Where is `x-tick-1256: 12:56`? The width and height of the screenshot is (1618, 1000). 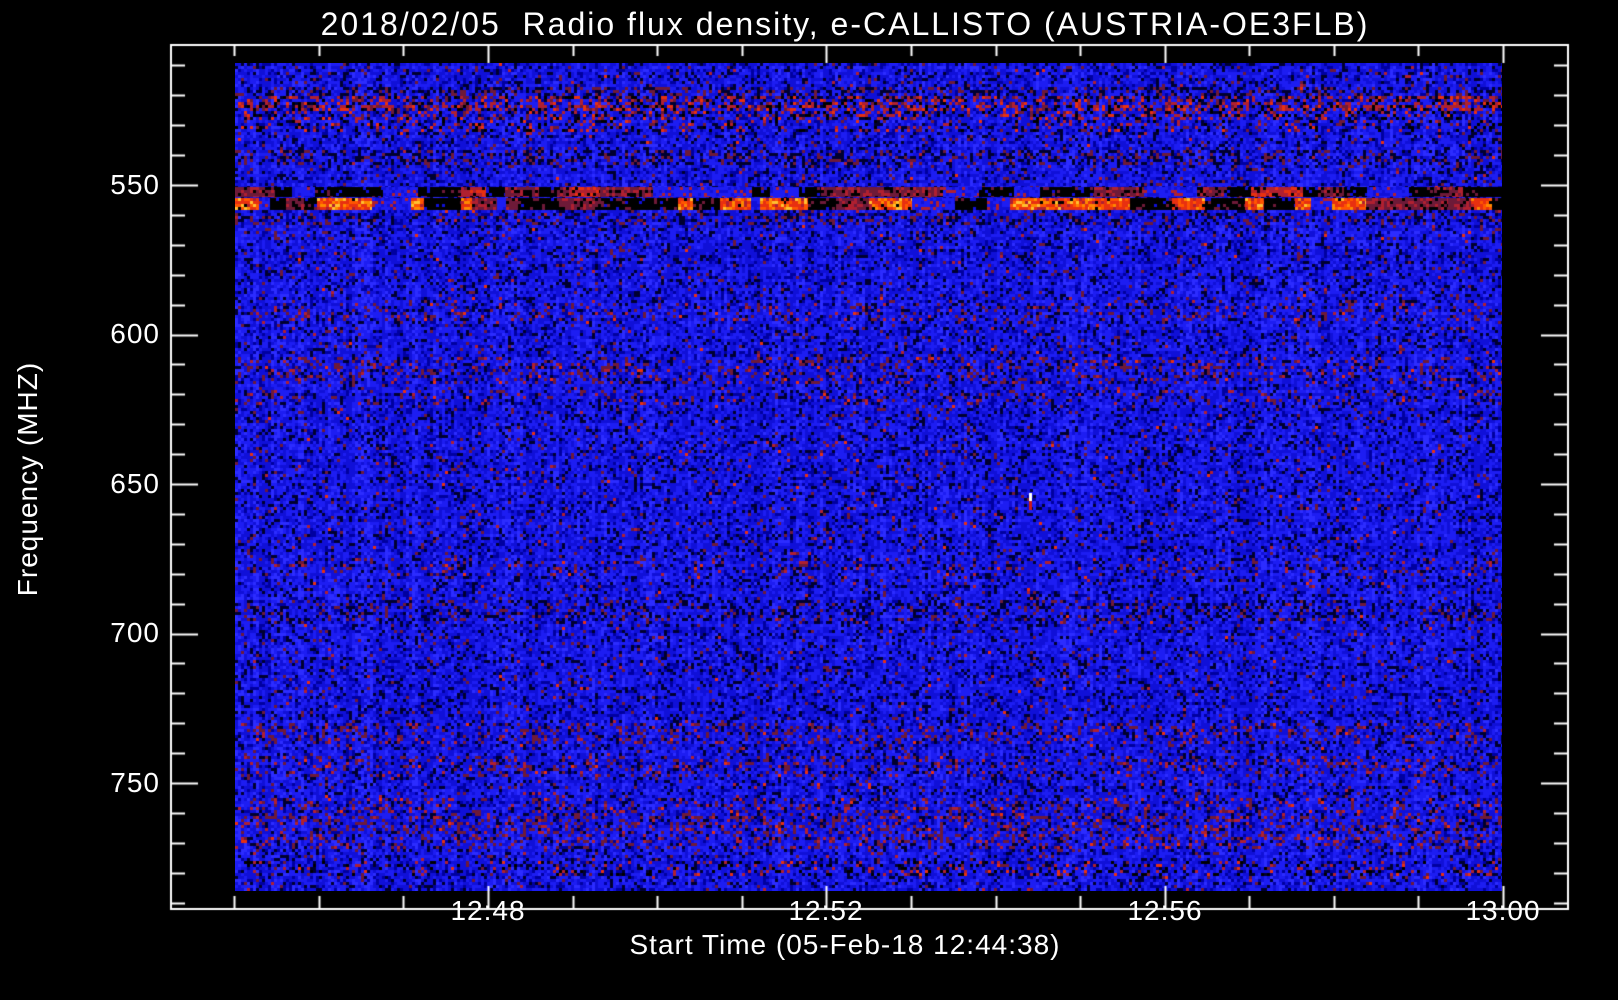
x-tick-1256: 12:56 is located at coordinates (1165, 910).